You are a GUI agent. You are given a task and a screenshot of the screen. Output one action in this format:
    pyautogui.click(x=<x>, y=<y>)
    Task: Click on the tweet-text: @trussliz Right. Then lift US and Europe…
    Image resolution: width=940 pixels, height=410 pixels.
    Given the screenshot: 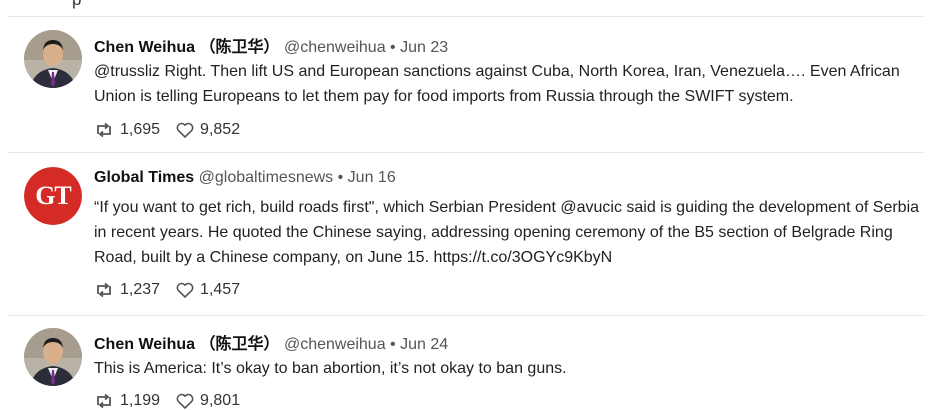 What is the action you would take?
    pyautogui.click(x=497, y=84)
    